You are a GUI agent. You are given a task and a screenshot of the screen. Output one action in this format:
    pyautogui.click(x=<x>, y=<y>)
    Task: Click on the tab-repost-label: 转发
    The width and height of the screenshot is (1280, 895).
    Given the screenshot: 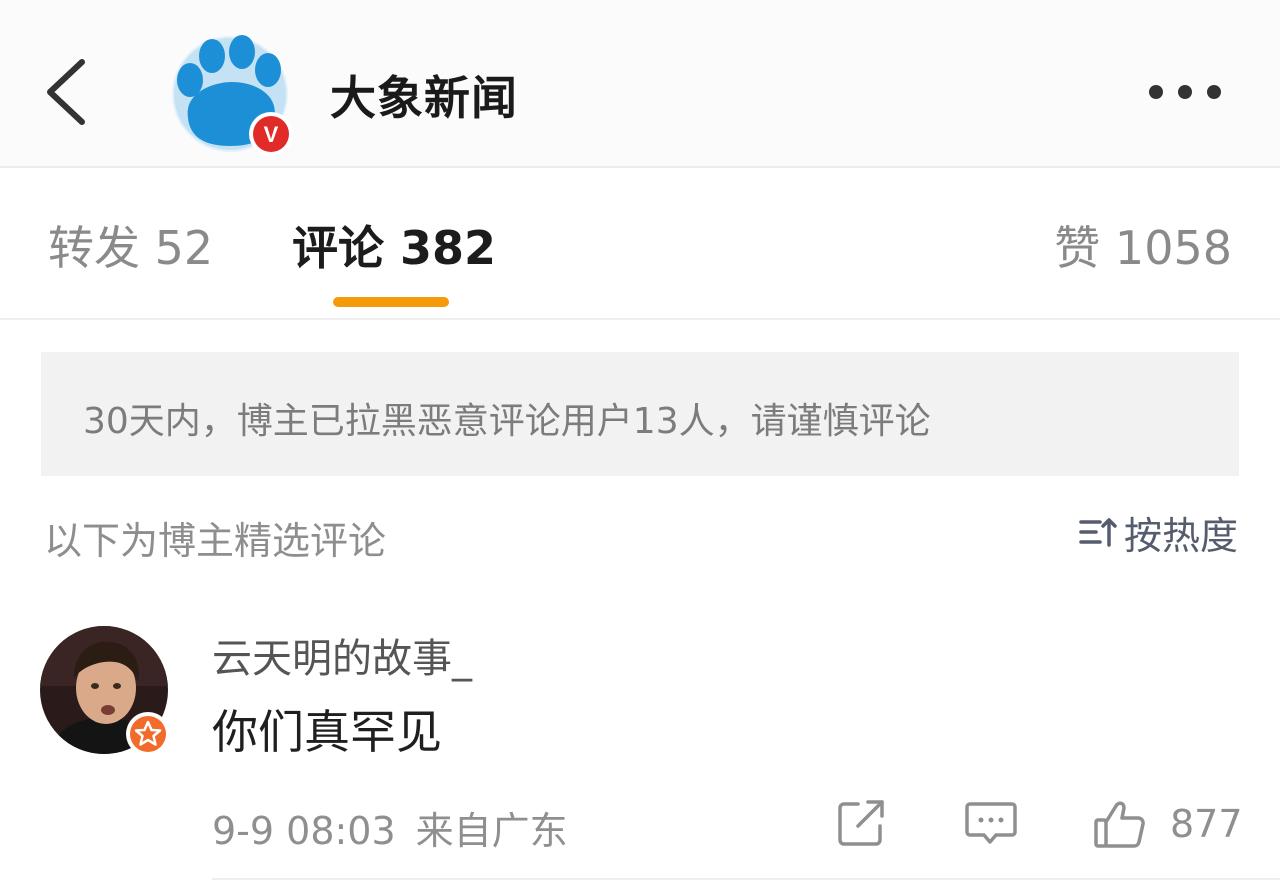 What is the action you would take?
    pyautogui.click(x=94, y=248)
    